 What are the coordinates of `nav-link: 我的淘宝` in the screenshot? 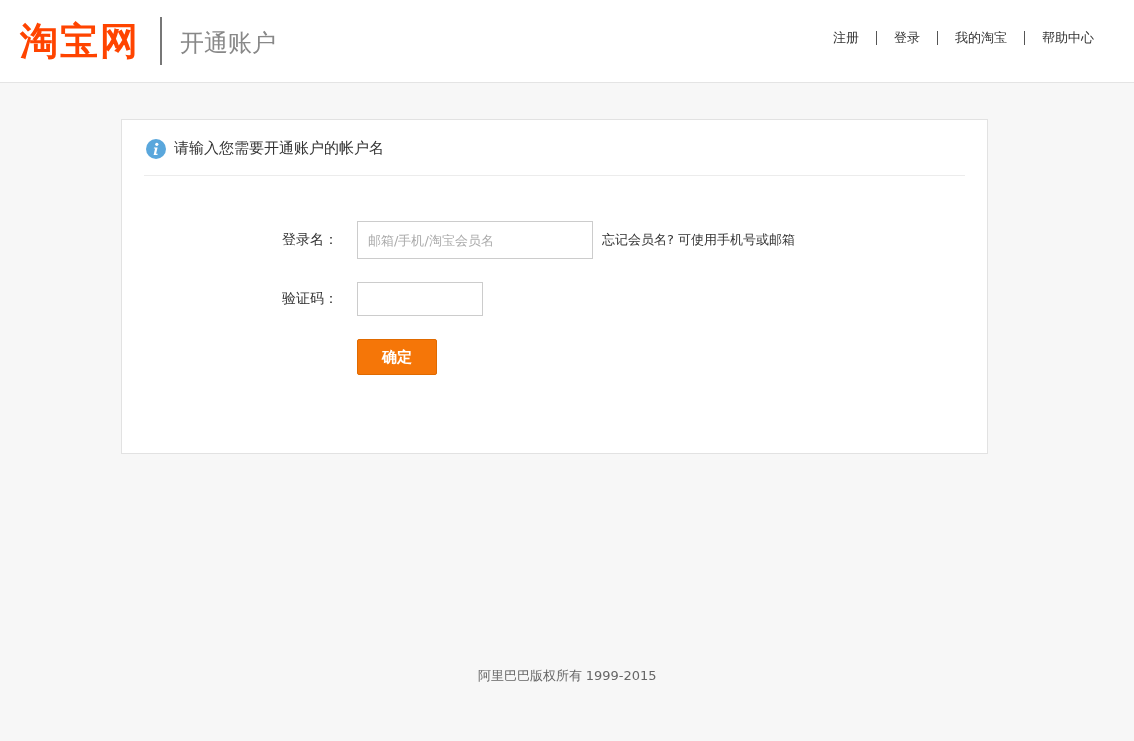 It's located at (981, 38).